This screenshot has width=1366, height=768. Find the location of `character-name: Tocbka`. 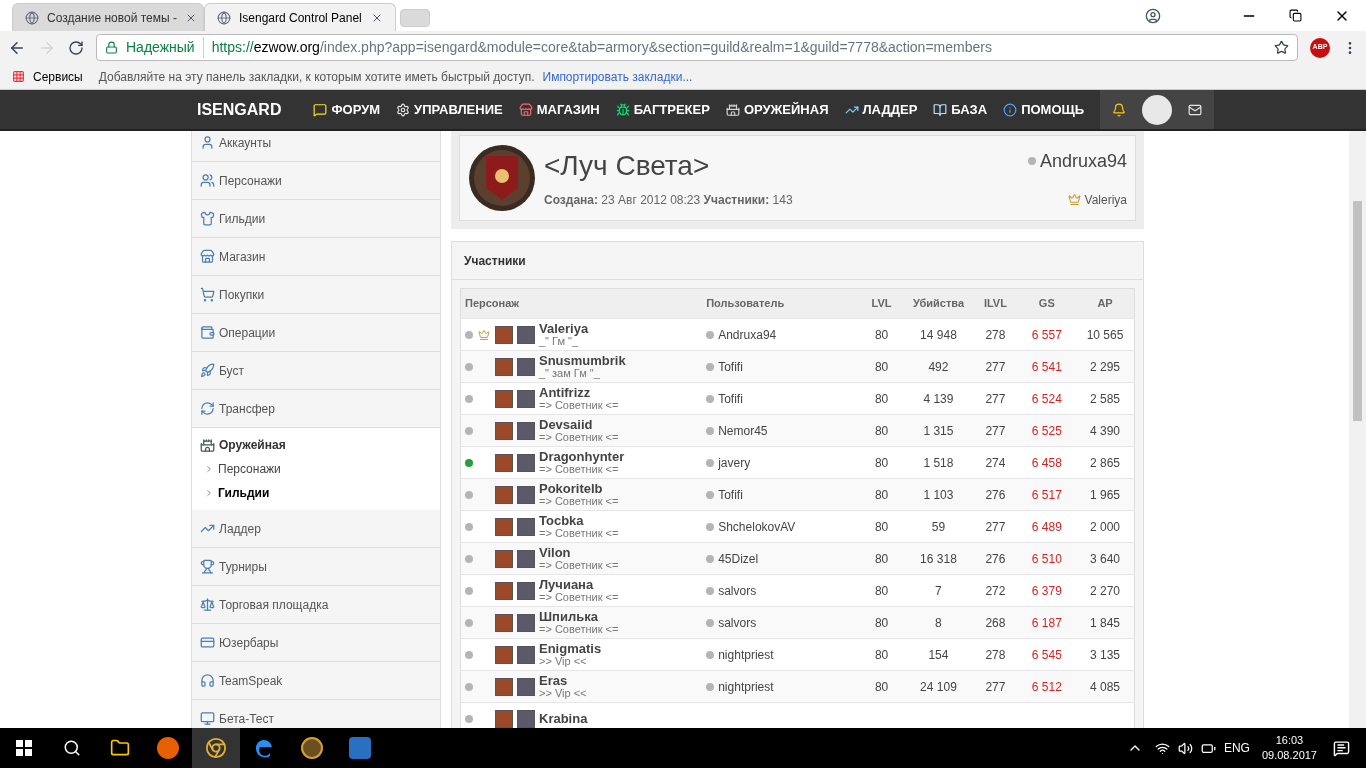

character-name: Tocbka is located at coordinates (579, 520).